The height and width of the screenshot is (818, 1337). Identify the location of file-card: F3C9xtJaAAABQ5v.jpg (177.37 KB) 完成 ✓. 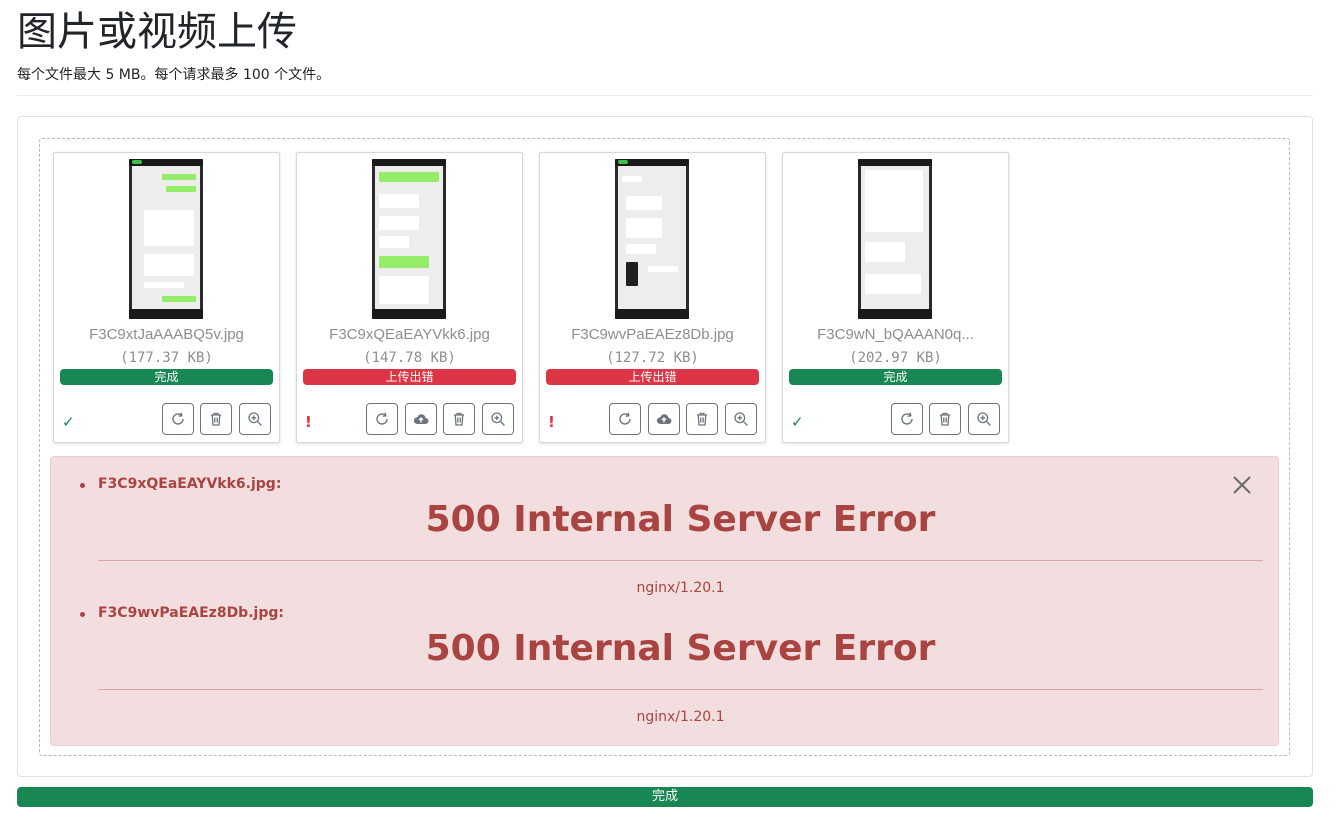
(166, 297).